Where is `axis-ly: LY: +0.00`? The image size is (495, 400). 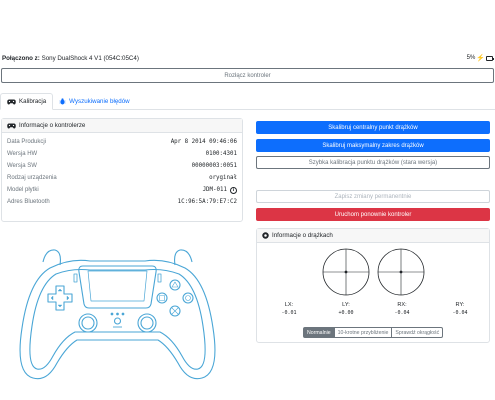 axis-ly: LY: +0.00 is located at coordinates (346, 309).